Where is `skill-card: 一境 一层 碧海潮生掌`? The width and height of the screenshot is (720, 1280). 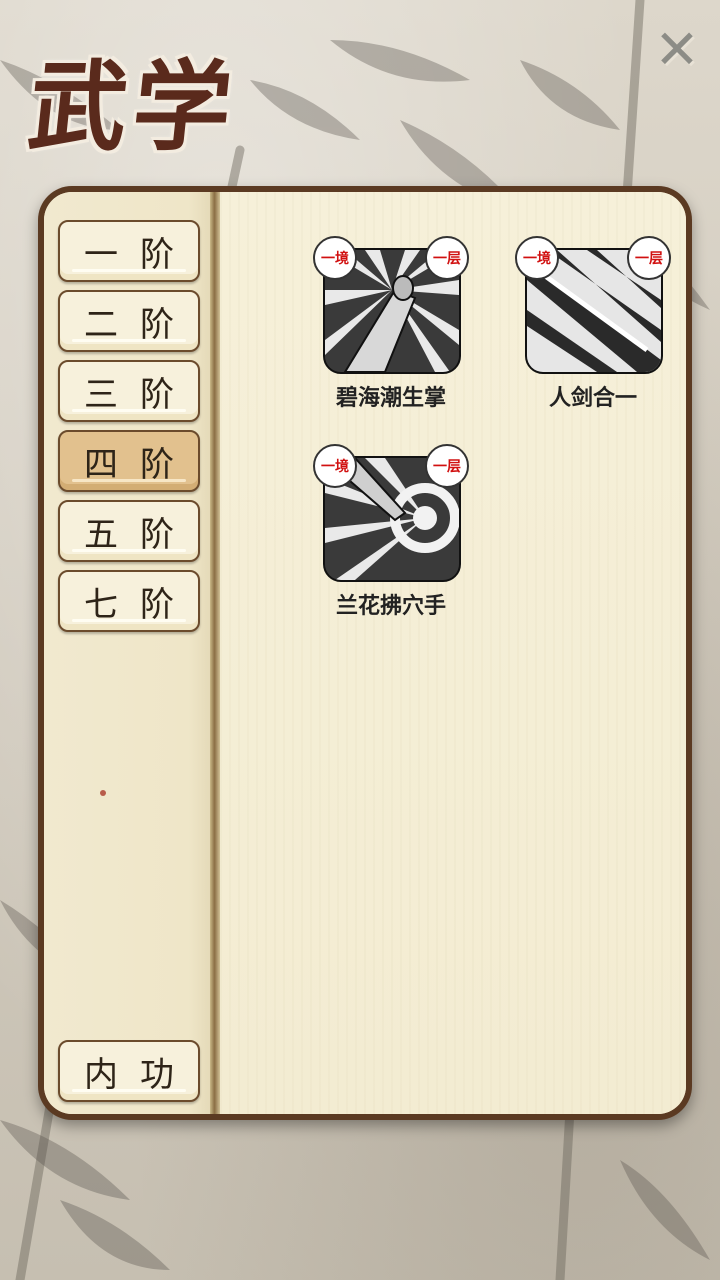 skill-card: 一境 一层 碧海潮生掌 is located at coordinates (391, 324).